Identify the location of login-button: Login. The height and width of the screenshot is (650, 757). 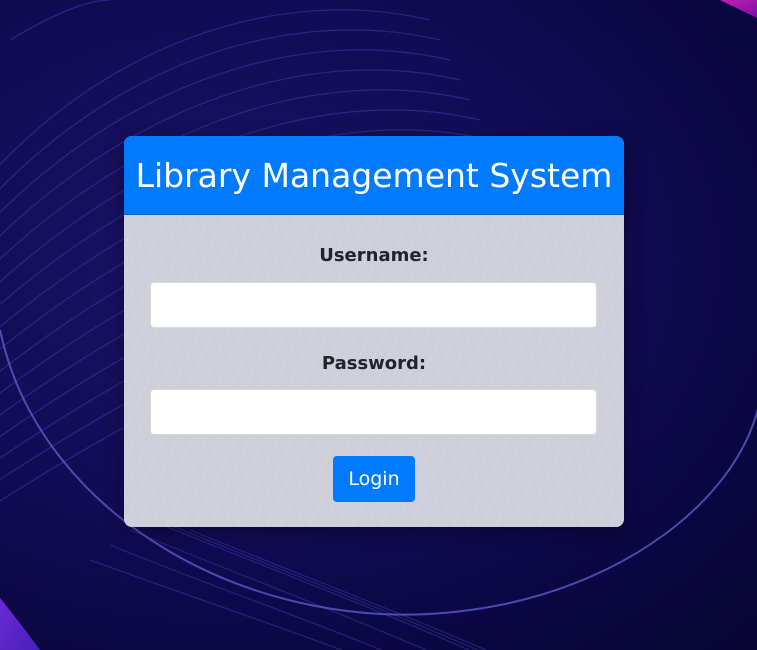
(374, 479).